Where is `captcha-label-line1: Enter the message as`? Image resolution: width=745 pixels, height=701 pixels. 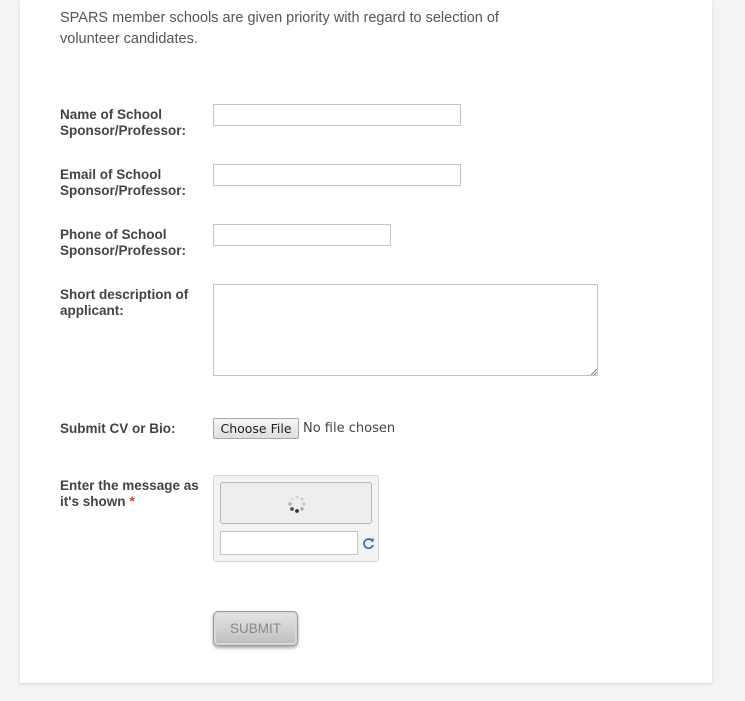
captcha-label-line1: Enter the message as is located at coordinates (129, 485).